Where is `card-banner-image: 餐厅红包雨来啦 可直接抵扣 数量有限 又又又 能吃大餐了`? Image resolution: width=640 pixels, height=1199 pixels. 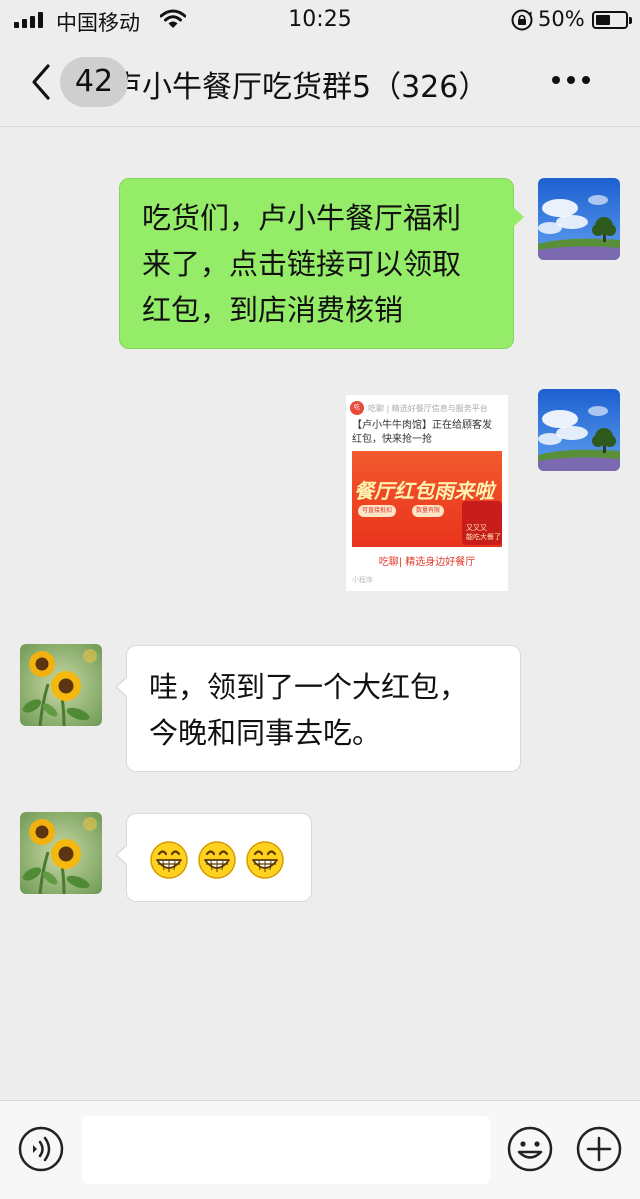
card-banner-image: 餐厅红包雨来啦 可直接抵扣 数量有限 又又又 能吃大餐了 is located at coordinates (427, 499).